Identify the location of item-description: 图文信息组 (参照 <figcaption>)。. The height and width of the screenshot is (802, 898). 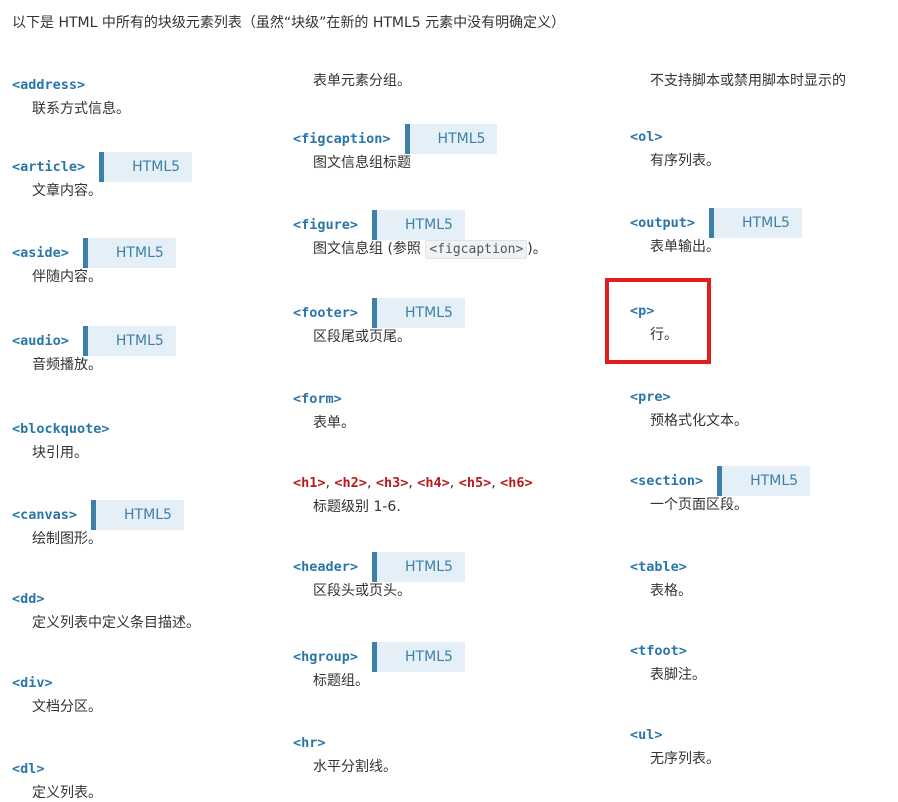
(430, 248).